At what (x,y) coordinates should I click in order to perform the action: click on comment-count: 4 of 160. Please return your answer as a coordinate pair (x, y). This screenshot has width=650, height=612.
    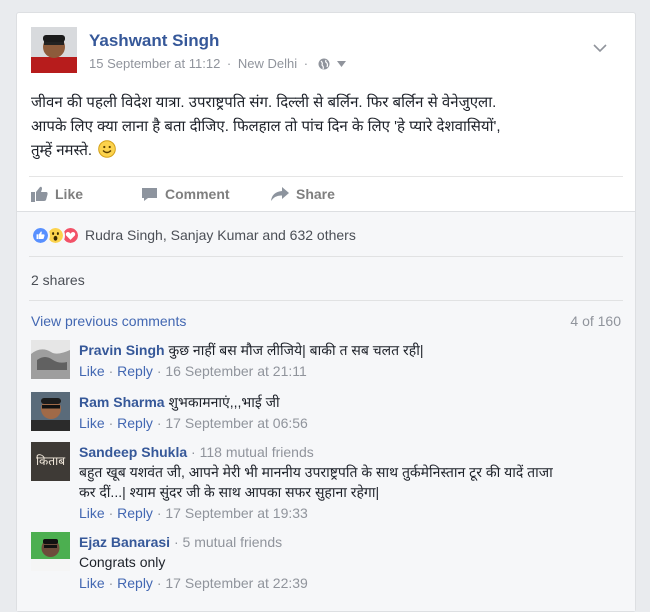
    Looking at the image, I should click on (595, 321).